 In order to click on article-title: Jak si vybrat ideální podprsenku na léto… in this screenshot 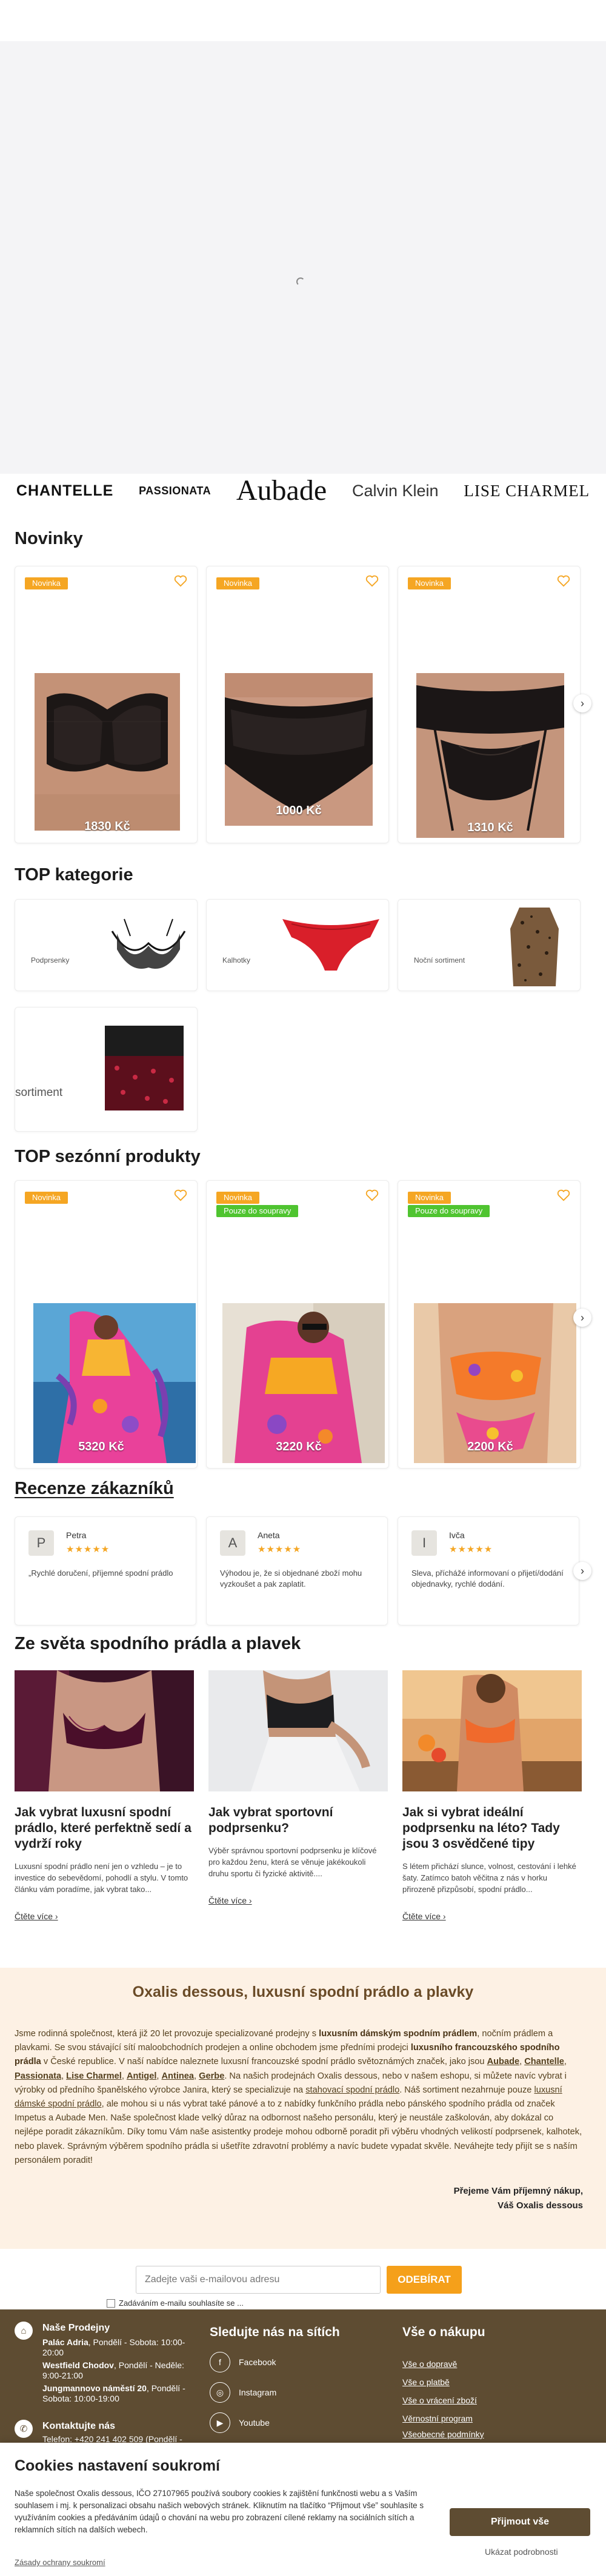, I will do `click(492, 1828)`.